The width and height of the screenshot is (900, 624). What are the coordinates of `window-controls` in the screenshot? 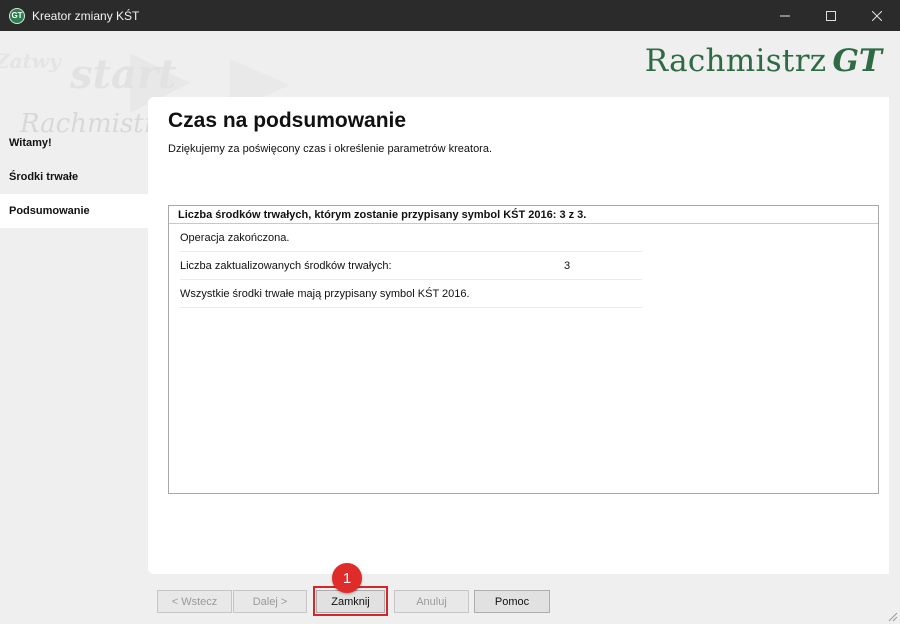 It's located at (831, 15).